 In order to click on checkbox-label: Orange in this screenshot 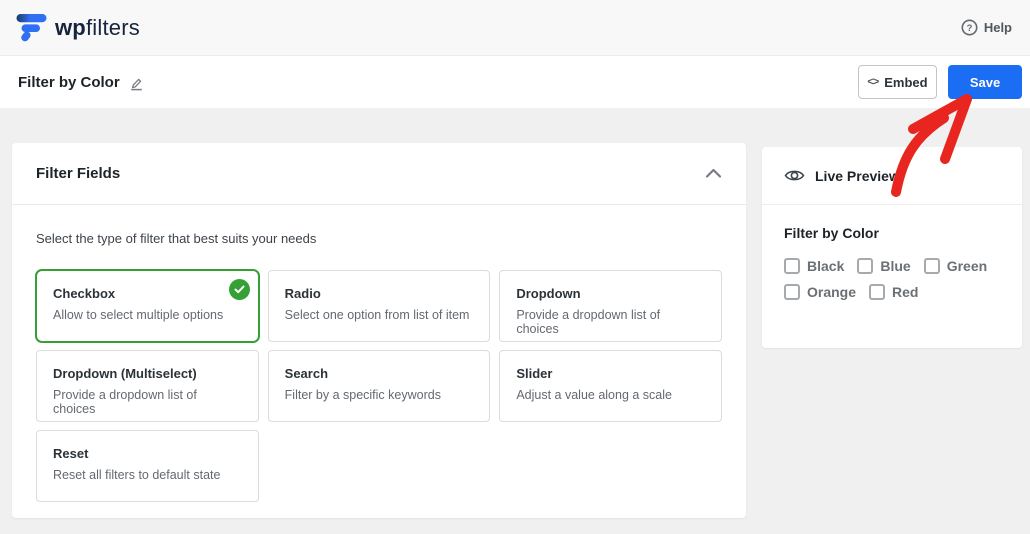, I will do `click(832, 292)`.